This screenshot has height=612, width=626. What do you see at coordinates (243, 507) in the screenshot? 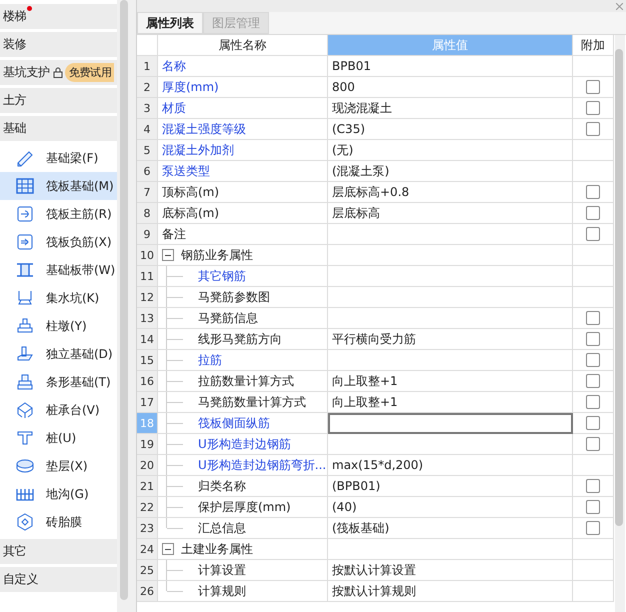
I see `property-name: 保护层厚度(mm)` at bounding box center [243, 507].